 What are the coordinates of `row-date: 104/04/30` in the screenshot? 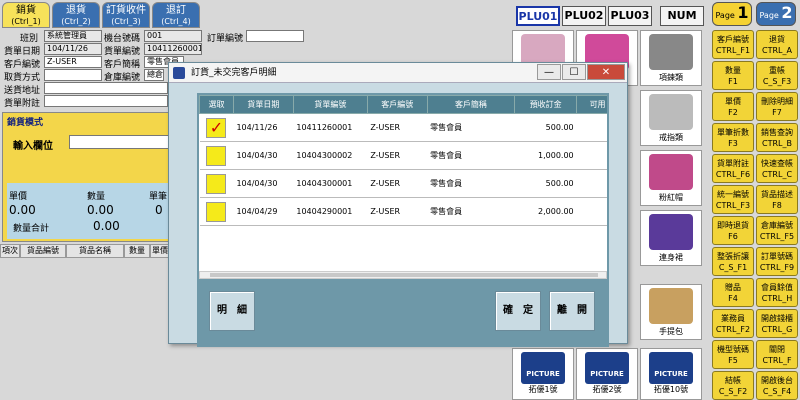 It's located at (263, 155).